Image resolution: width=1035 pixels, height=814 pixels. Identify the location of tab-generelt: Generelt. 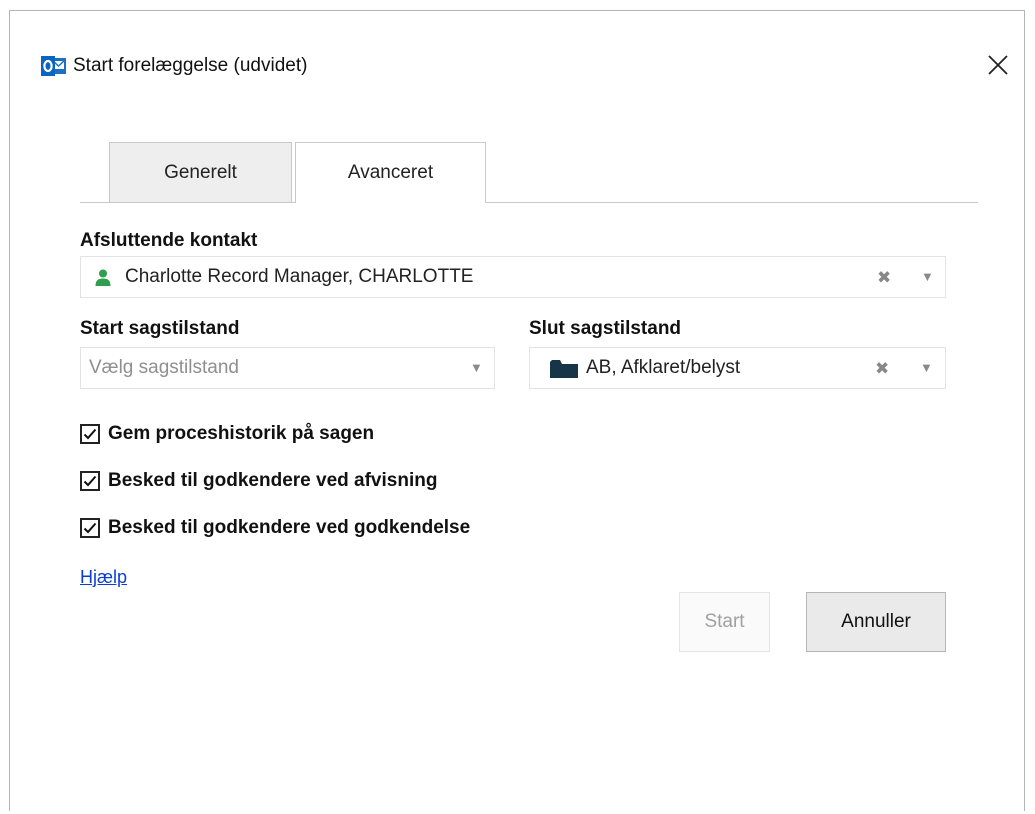
(200, 172).